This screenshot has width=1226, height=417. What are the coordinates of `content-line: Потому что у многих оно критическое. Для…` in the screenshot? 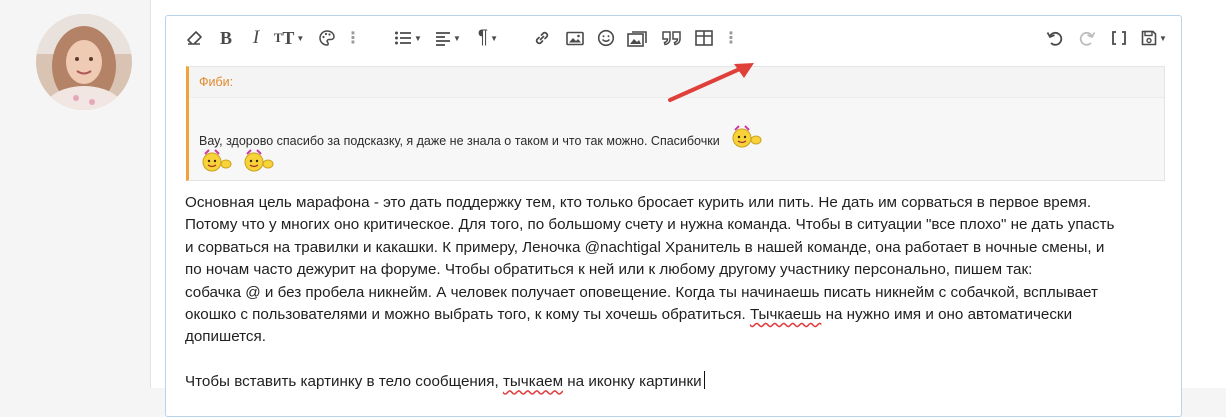 It's located at (650, 225).